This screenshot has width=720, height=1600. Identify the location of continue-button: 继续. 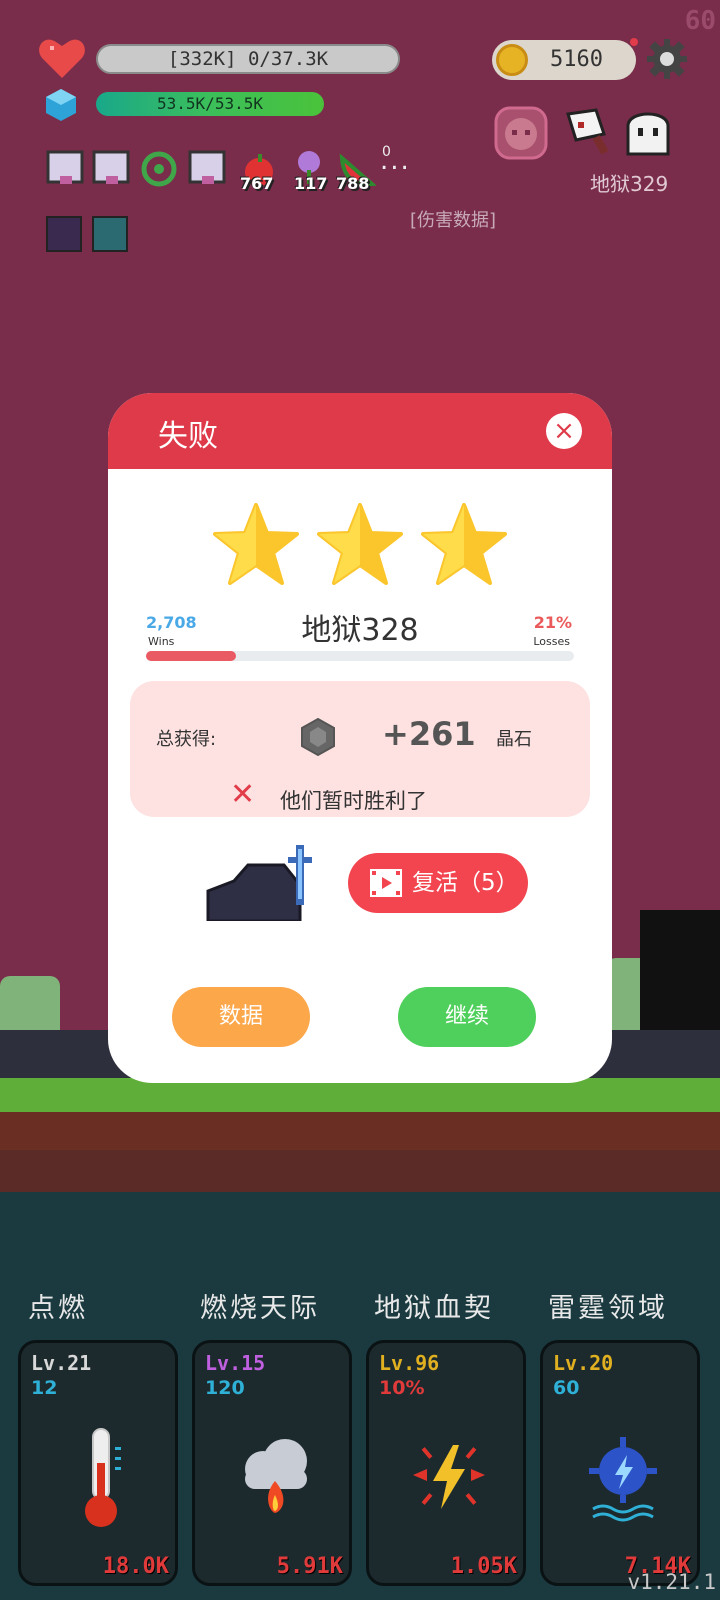
(467, 1017).